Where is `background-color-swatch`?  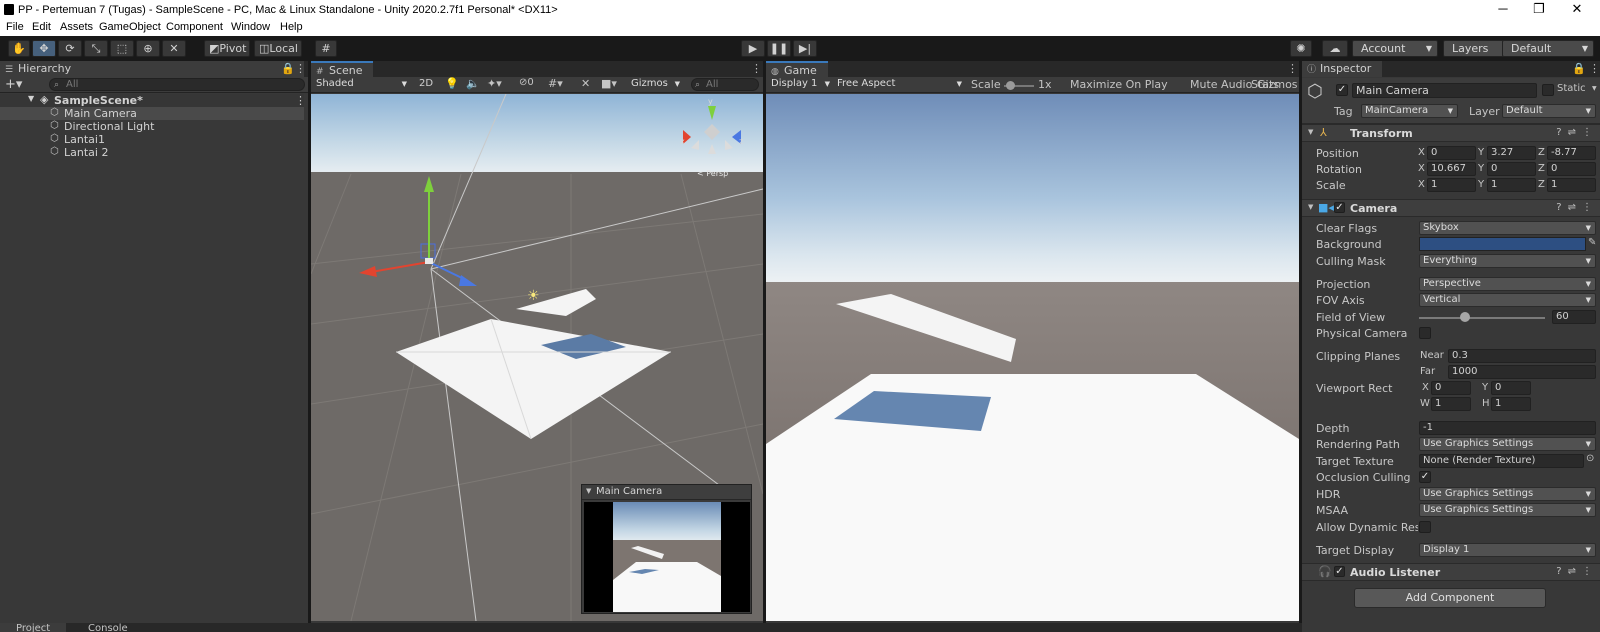
background-color-swatch is located at coordinates (1502, 244).